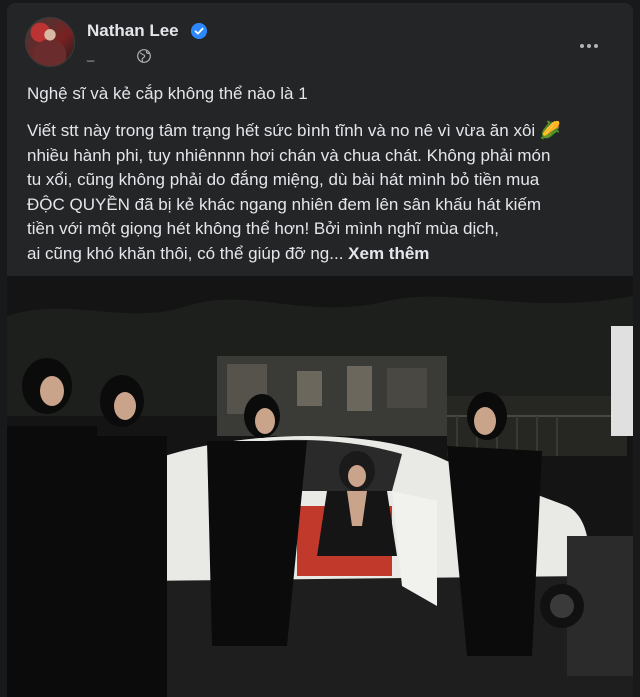  Describe the element at coordinates (167, 93) in the screenshot. I see `post-headline: Nghệ sĩ và kẻ cắp không thể nào là 1` at that location.